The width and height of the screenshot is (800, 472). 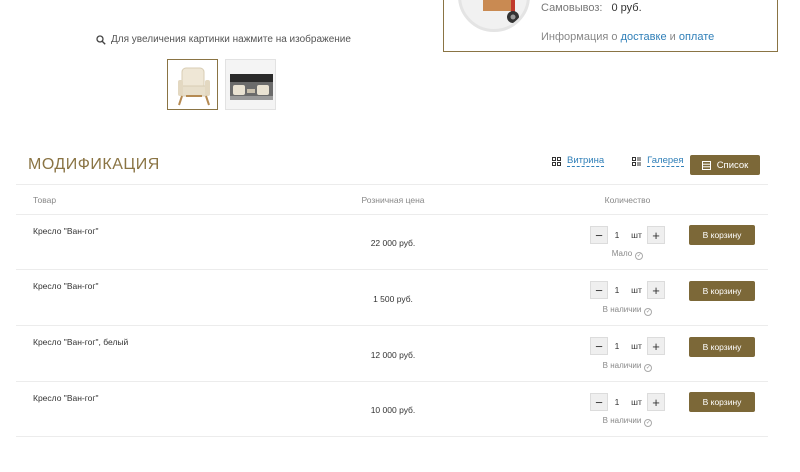 What do you see at coordinates (586, 161) in the screenshot?
I see `view-showcase-label: Витрина` at bounding box center [586, 161].